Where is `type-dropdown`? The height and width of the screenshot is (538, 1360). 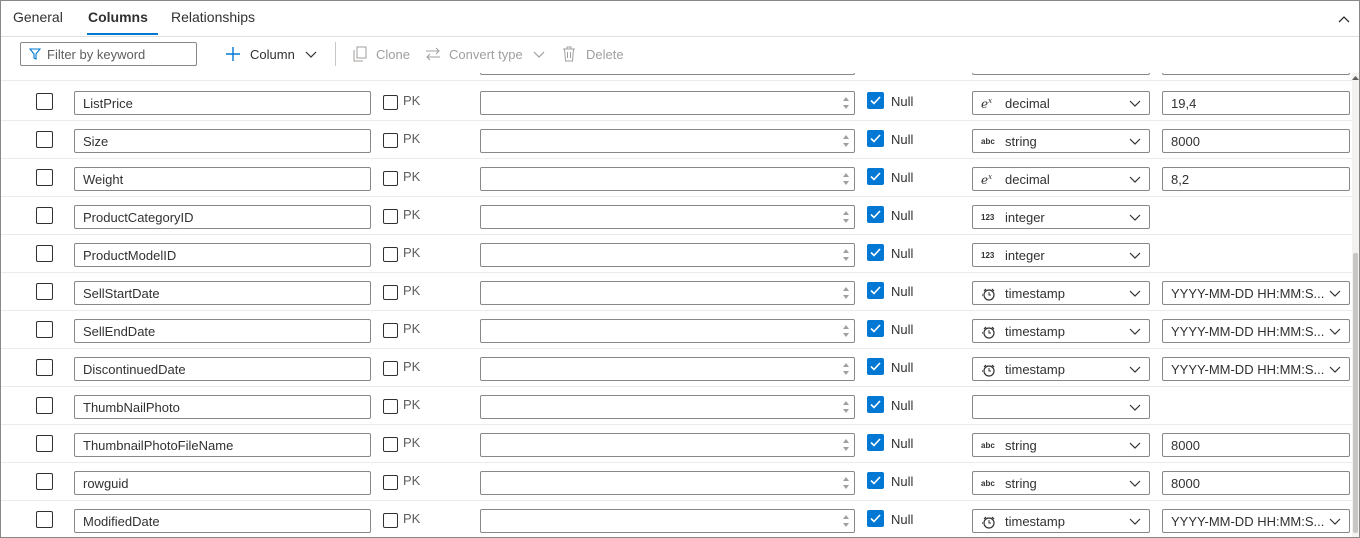
type-dropdown is located at coordinates (1061, 74).